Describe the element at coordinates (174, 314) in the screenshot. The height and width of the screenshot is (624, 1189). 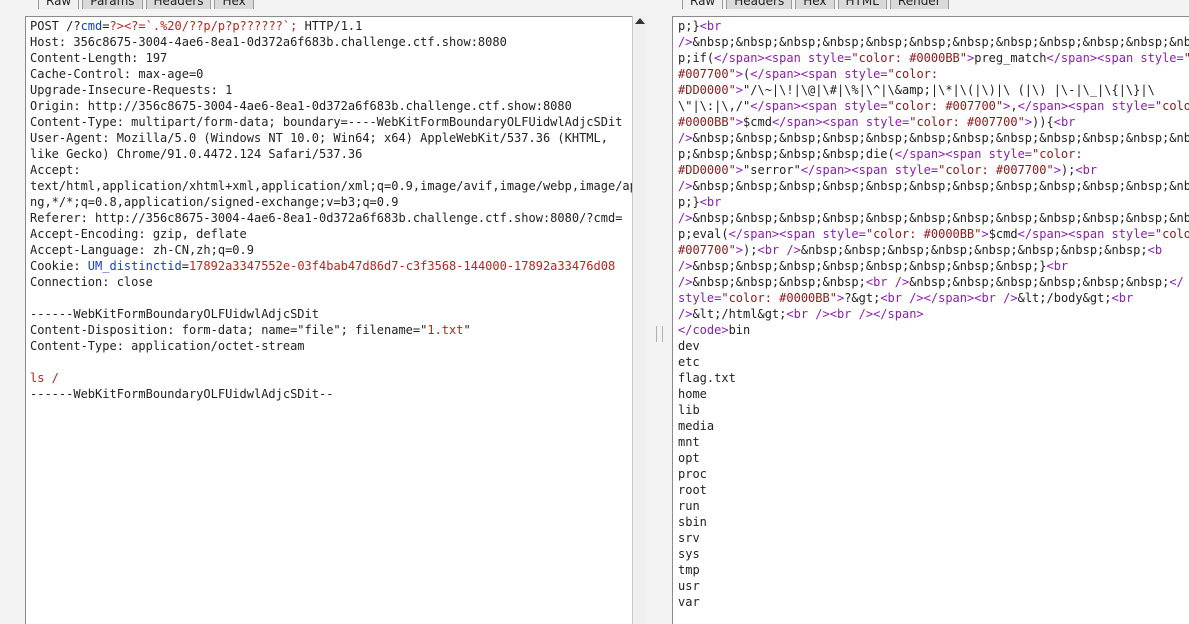
I see `request-line: ------WebKitFormBoundaryOLFUidwlAdjcSDit` at that location.